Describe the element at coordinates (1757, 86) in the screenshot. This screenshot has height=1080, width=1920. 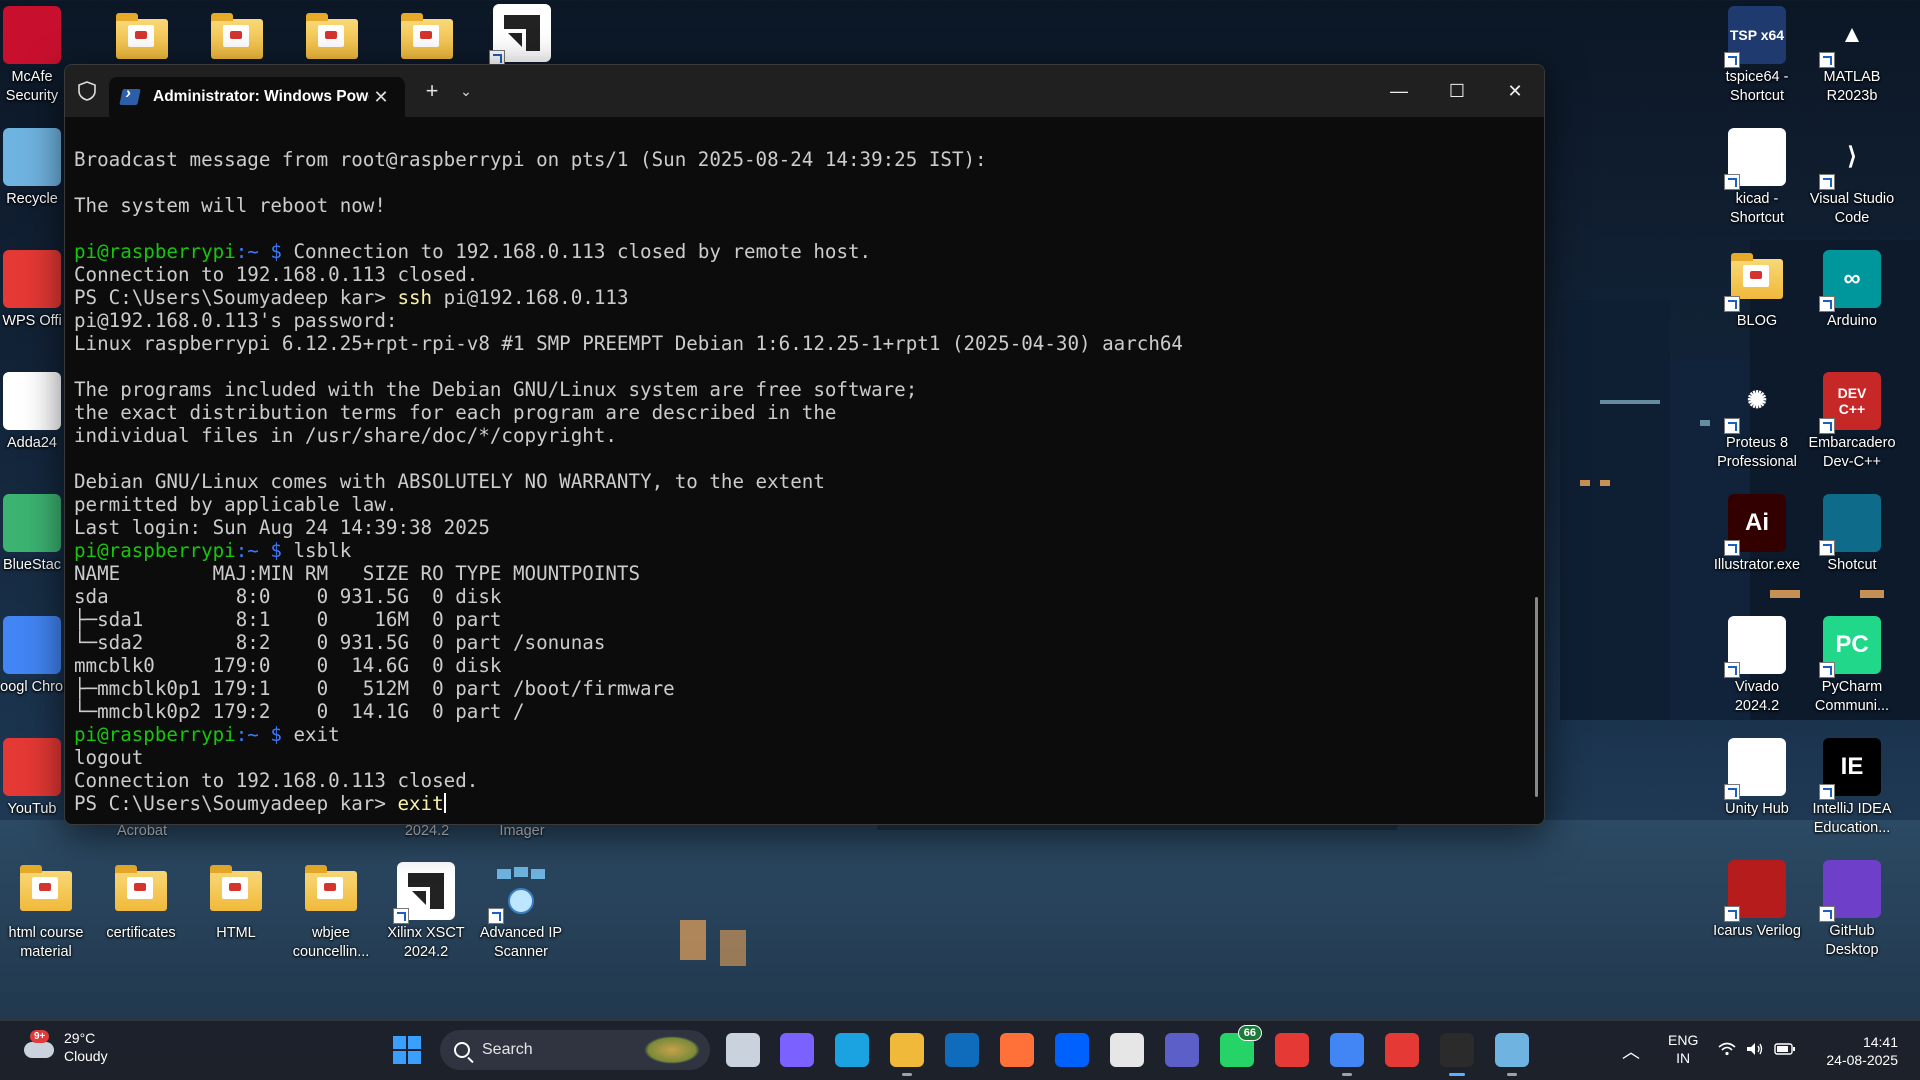
I see `desktop-icon-label: tspice64 - Shortcut` at that location.